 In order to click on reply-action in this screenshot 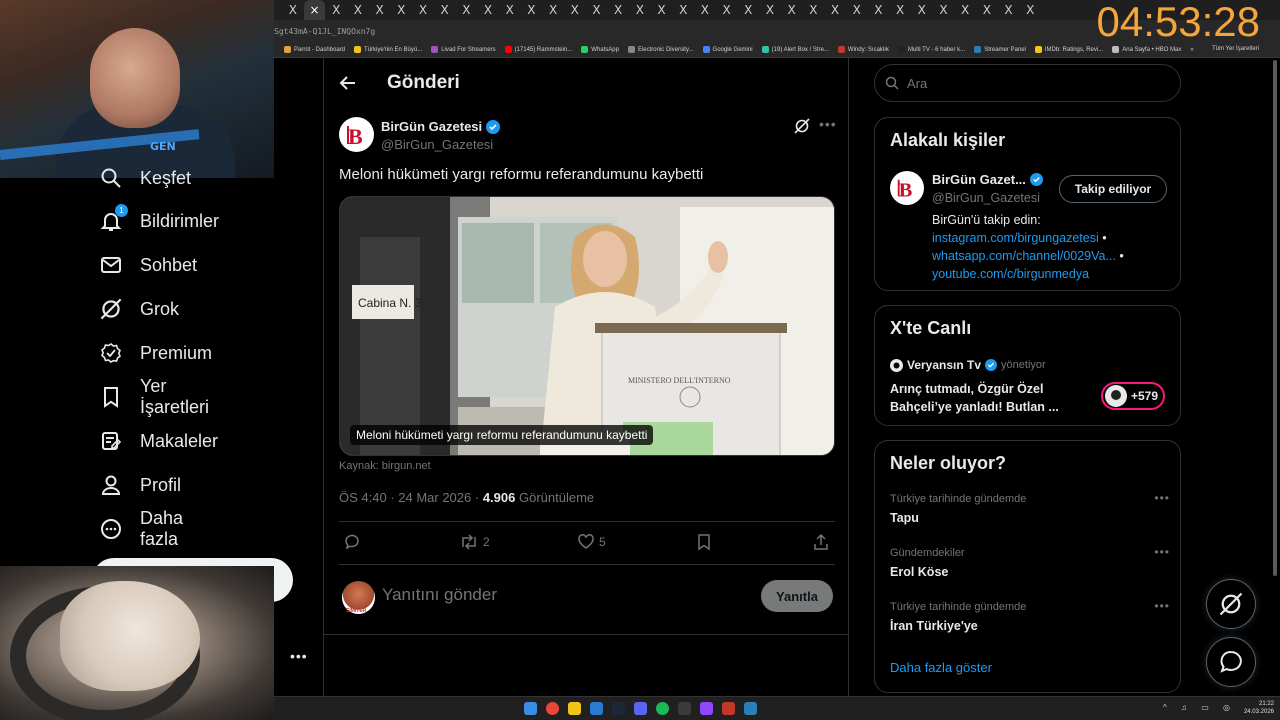, I will do `click(352, 542)`.